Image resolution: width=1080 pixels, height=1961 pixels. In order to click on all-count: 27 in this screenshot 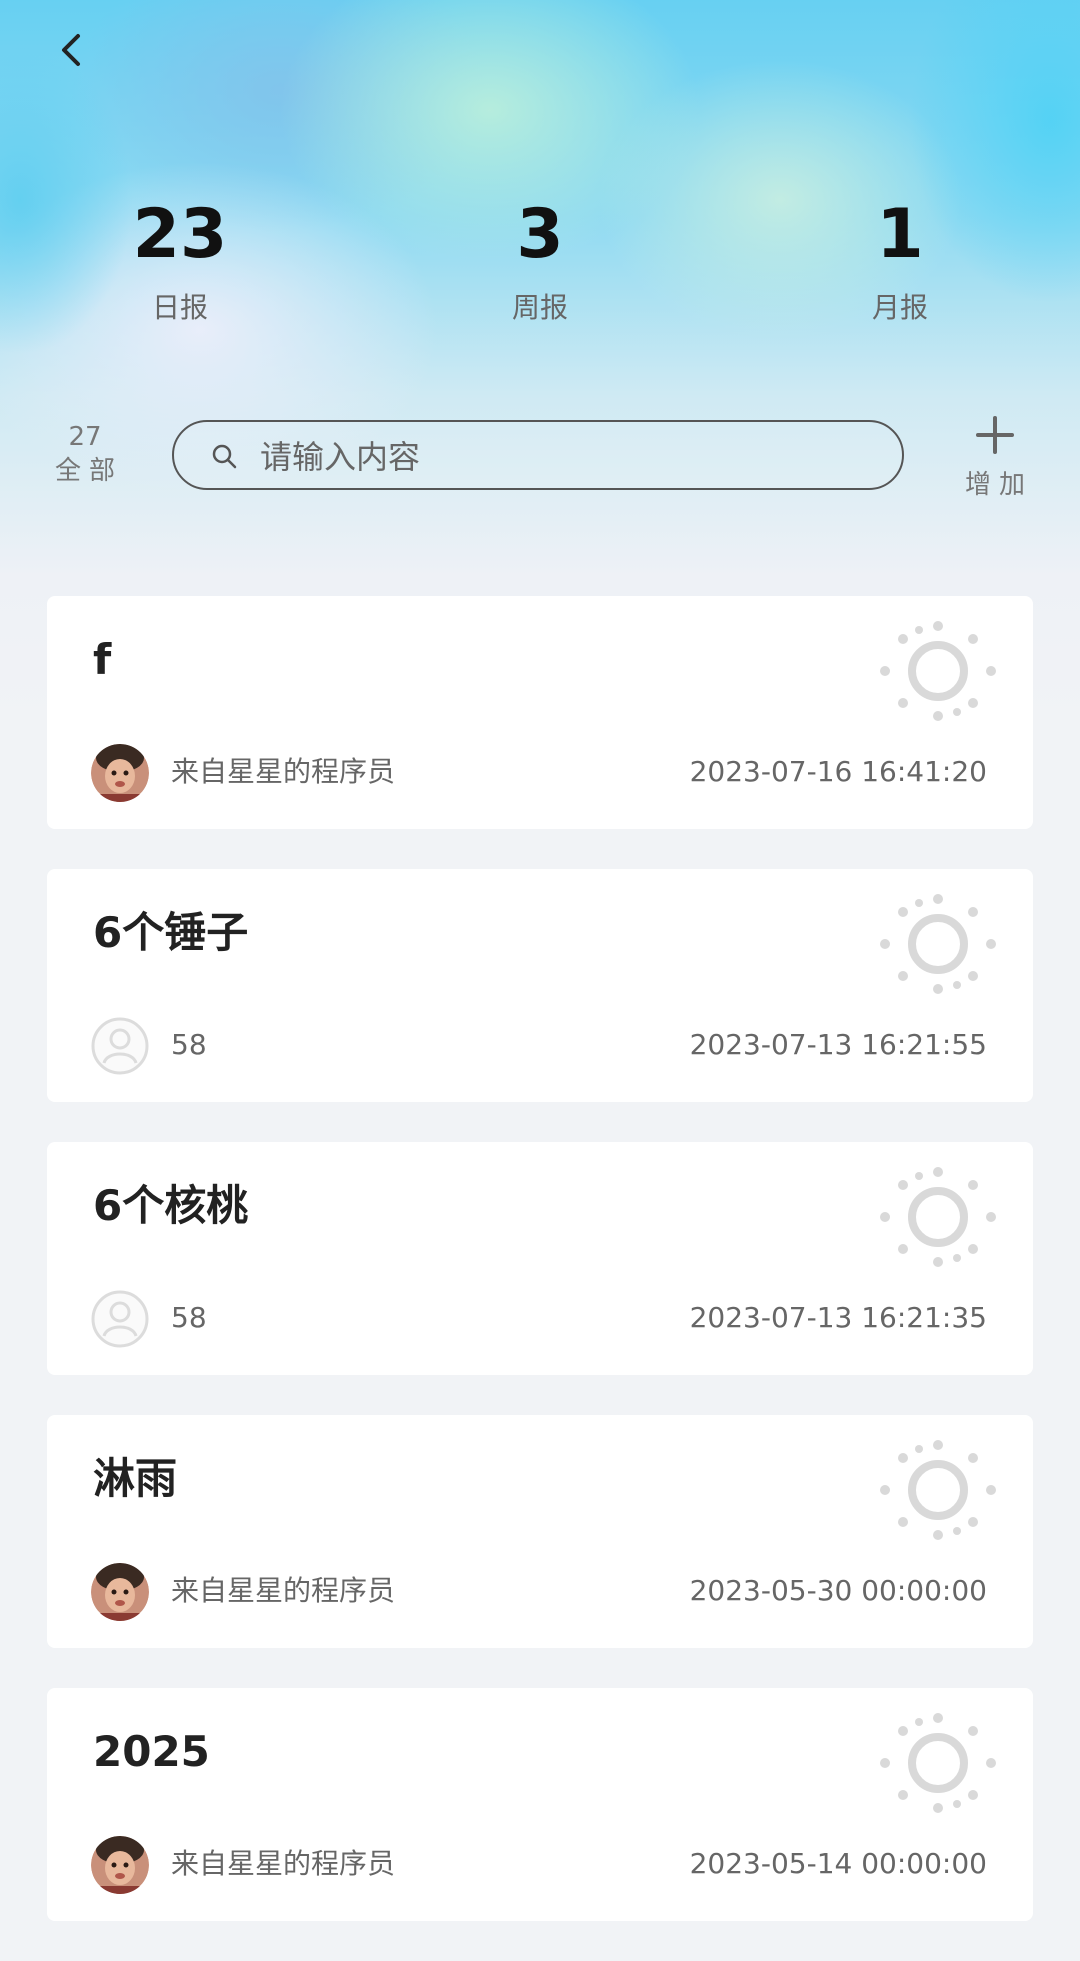, I will do `click(85, 437)`.